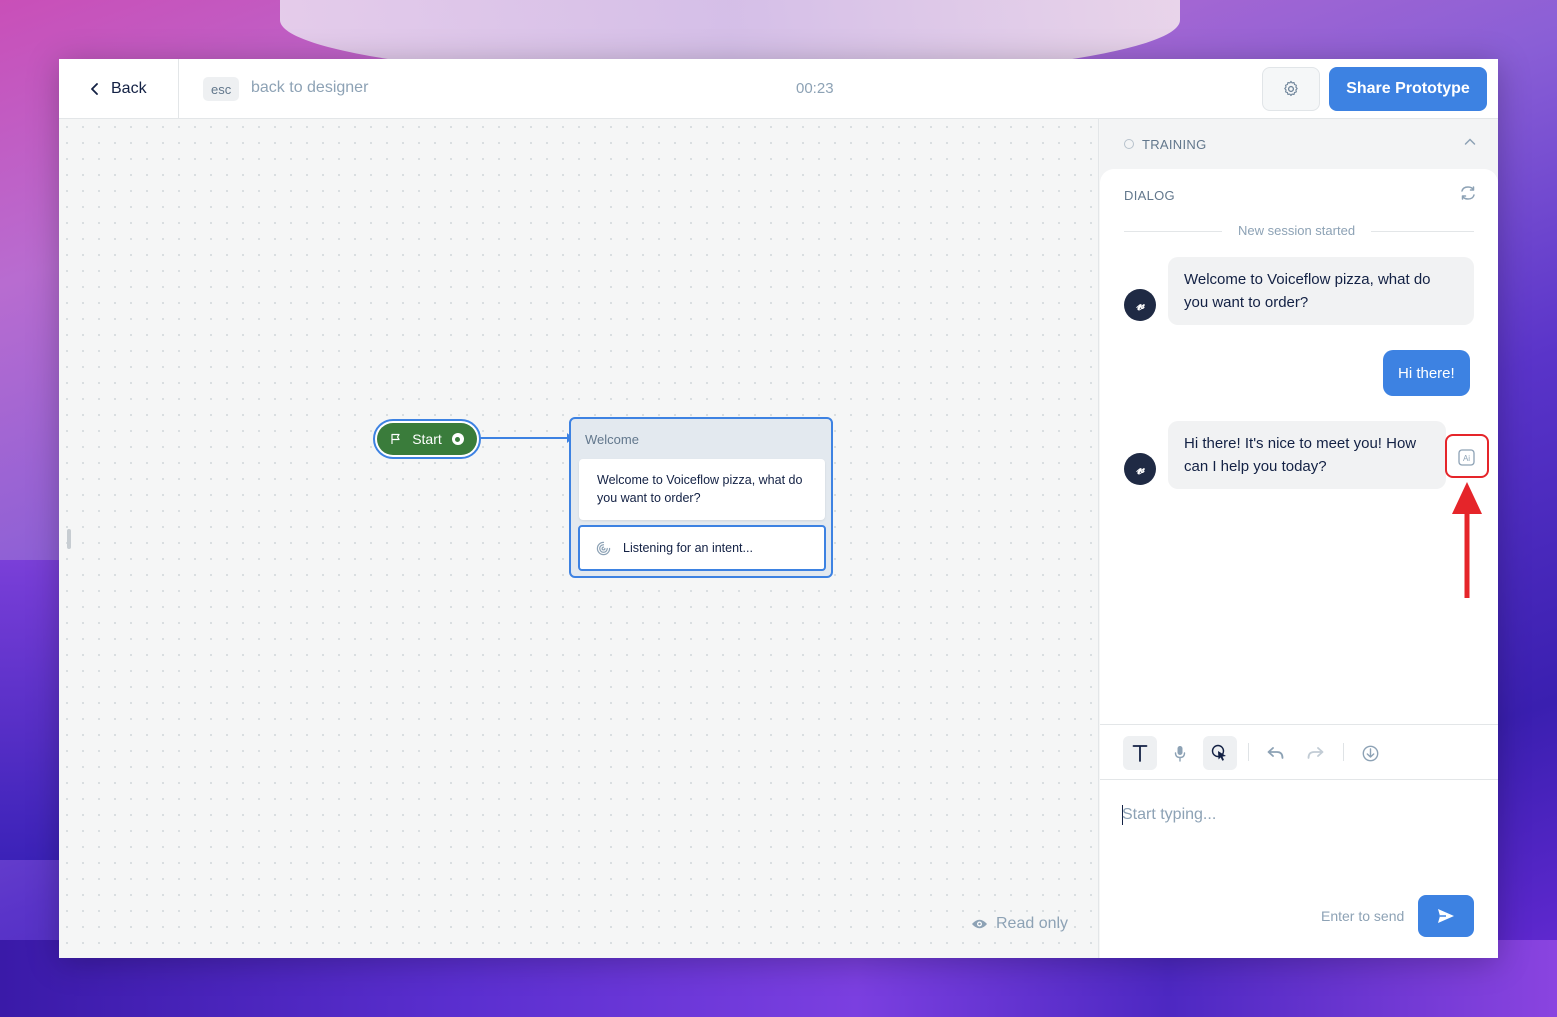  I want to click on undo-icon, so click(1275, 753).